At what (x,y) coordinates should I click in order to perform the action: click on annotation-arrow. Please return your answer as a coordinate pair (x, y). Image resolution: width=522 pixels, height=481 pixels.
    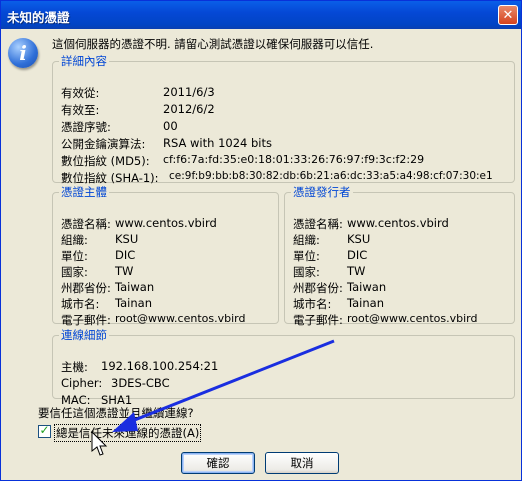
    Looking at the image, I should click on (213, 397).